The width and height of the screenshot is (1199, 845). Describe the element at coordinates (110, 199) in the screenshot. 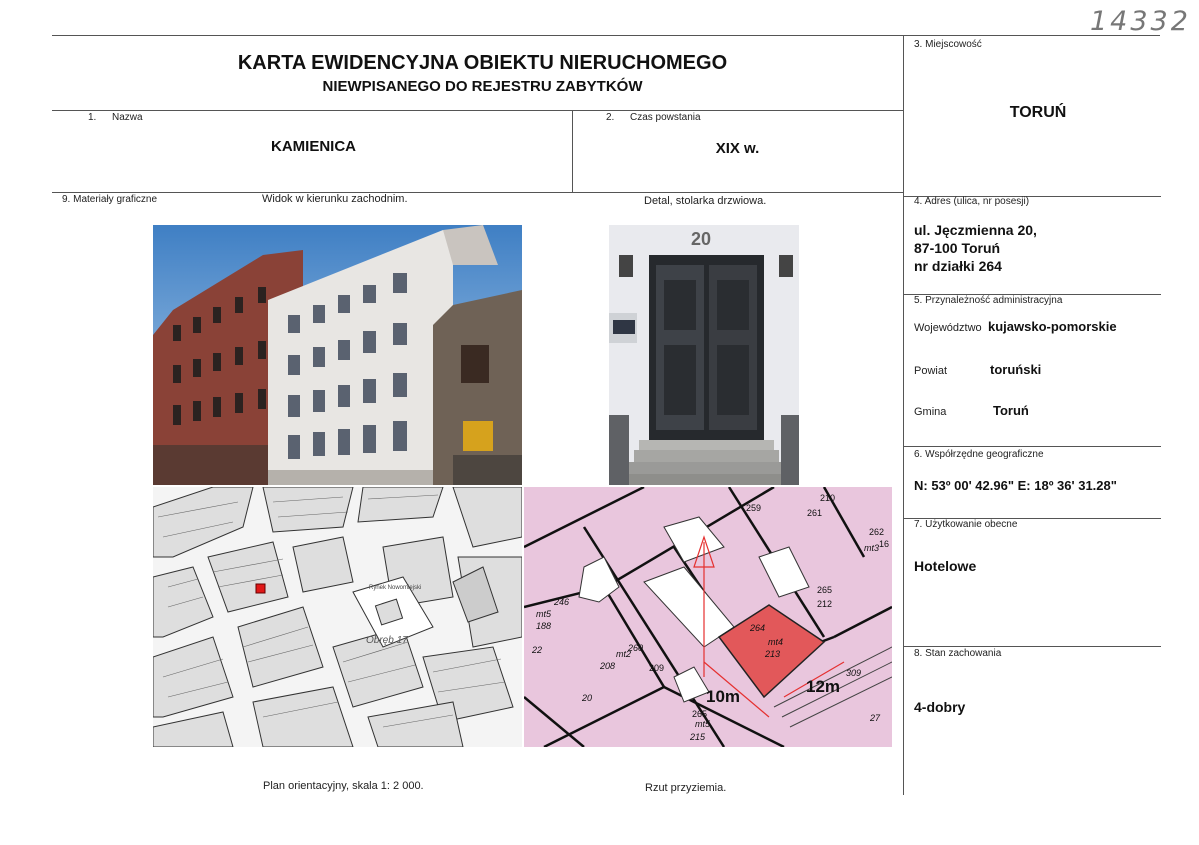

I see `graphics-label: 9. Materiały graficzne` at that location.